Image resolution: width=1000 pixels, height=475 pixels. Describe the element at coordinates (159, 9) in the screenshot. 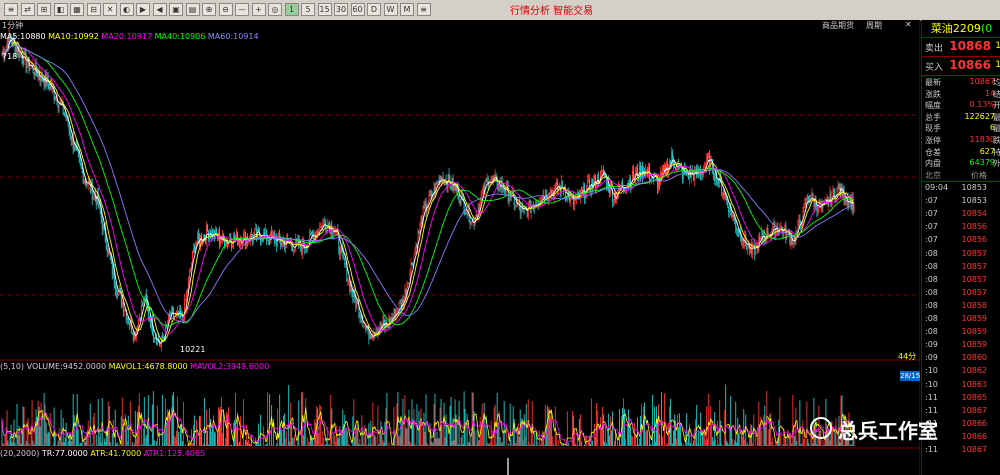

I see `toolbar-button: ◀` at that location.